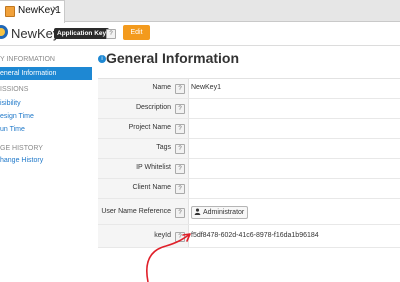 This screenshot has height=282, width=400. I want to click on field-label-cell: Project Name ?, so click(143, 128).